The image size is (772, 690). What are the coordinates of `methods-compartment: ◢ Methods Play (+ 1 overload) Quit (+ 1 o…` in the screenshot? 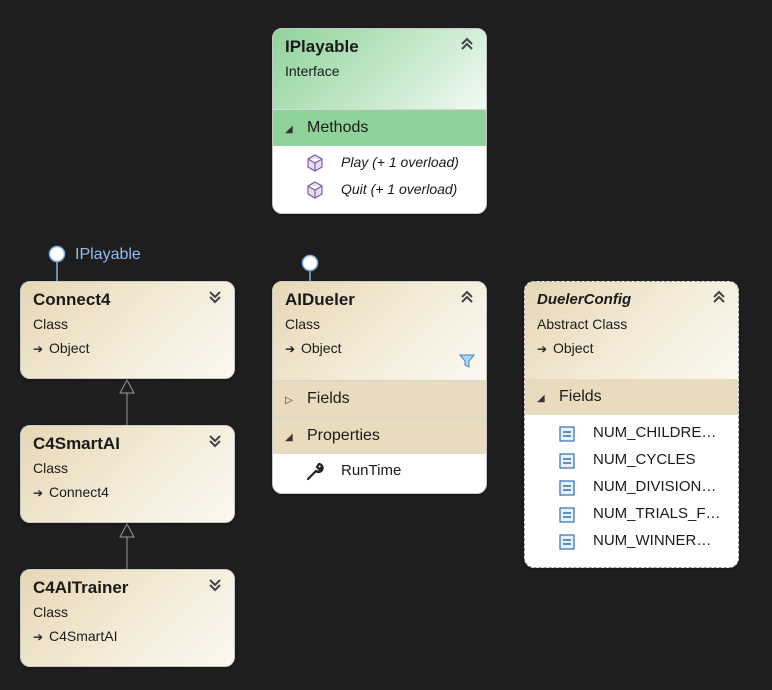 It's located at (379, 156).